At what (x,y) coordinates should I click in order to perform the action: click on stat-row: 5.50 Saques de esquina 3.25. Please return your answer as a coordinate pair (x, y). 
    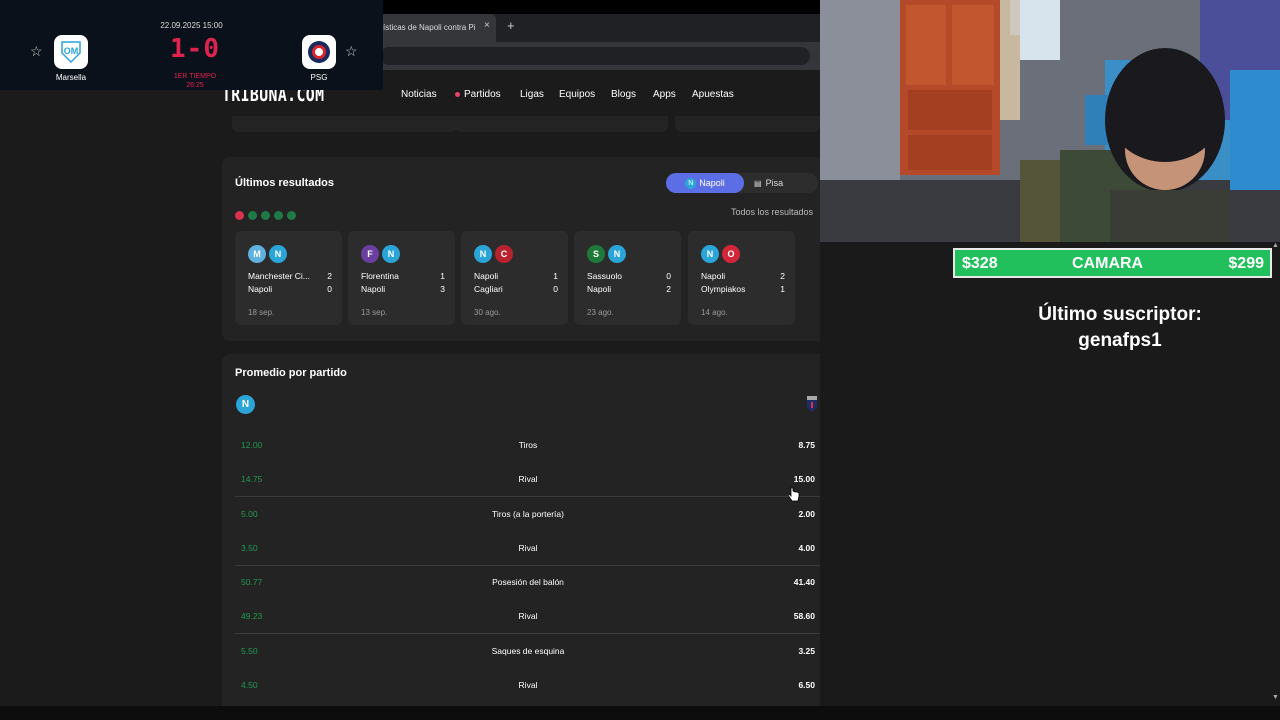
    Looking at the image, I should click on (528, 663).